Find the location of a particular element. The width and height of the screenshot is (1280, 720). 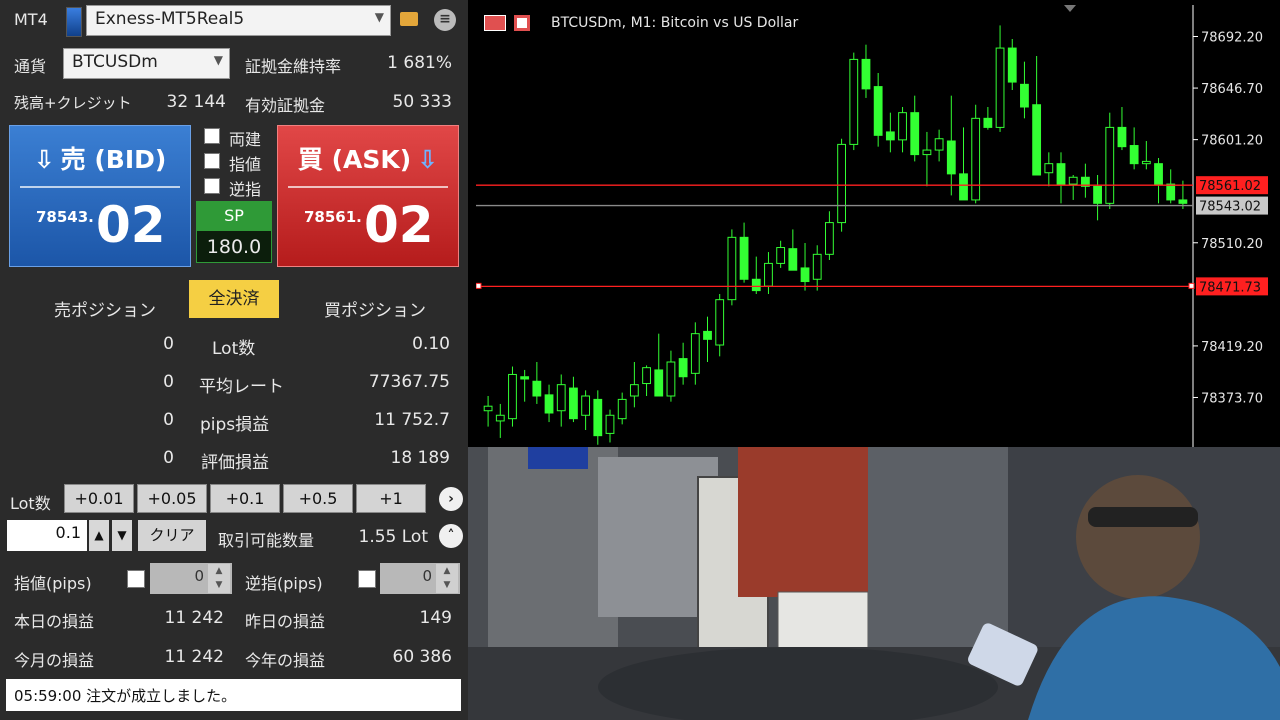

spread-value: 180.0 is located at coordinates (234, 246).